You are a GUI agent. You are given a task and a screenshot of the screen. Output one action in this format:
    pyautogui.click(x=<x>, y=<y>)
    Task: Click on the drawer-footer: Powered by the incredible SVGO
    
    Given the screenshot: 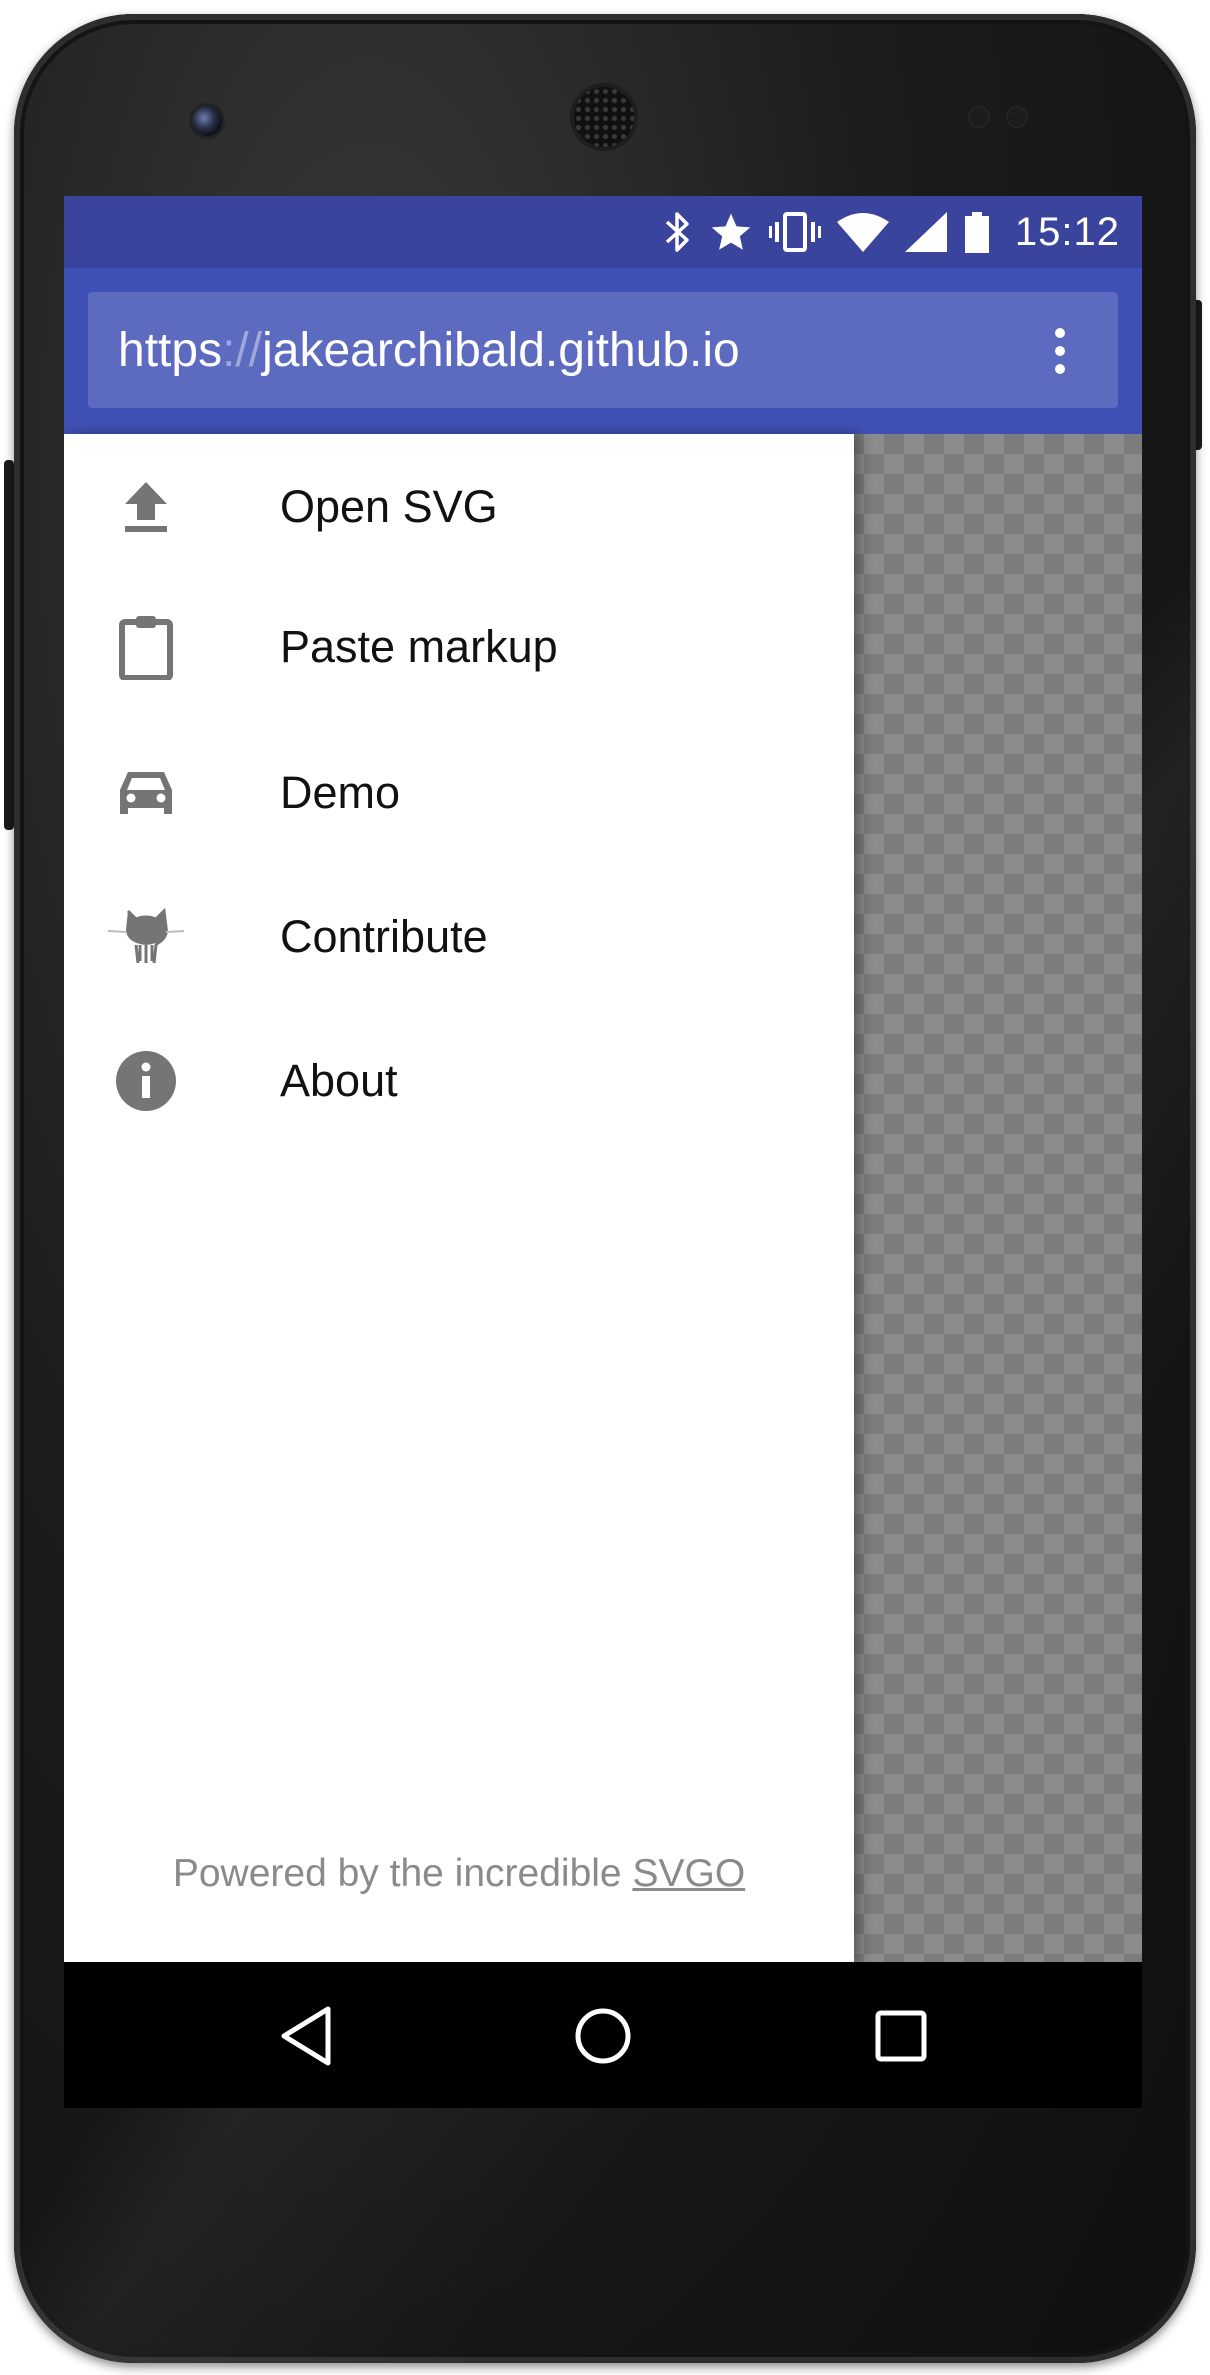 What is the action you would take?
    pyautogui.click(x=459, y=1874)
    